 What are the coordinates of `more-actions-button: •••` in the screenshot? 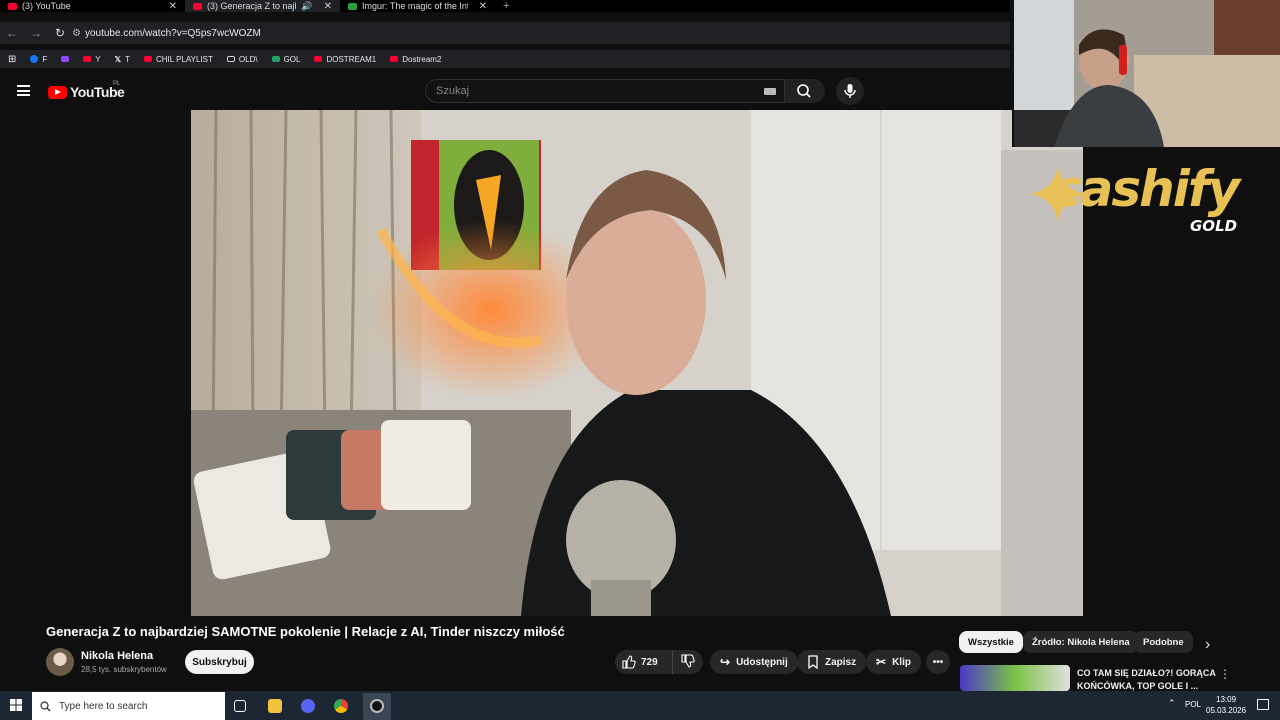 It's located at (938, 662).